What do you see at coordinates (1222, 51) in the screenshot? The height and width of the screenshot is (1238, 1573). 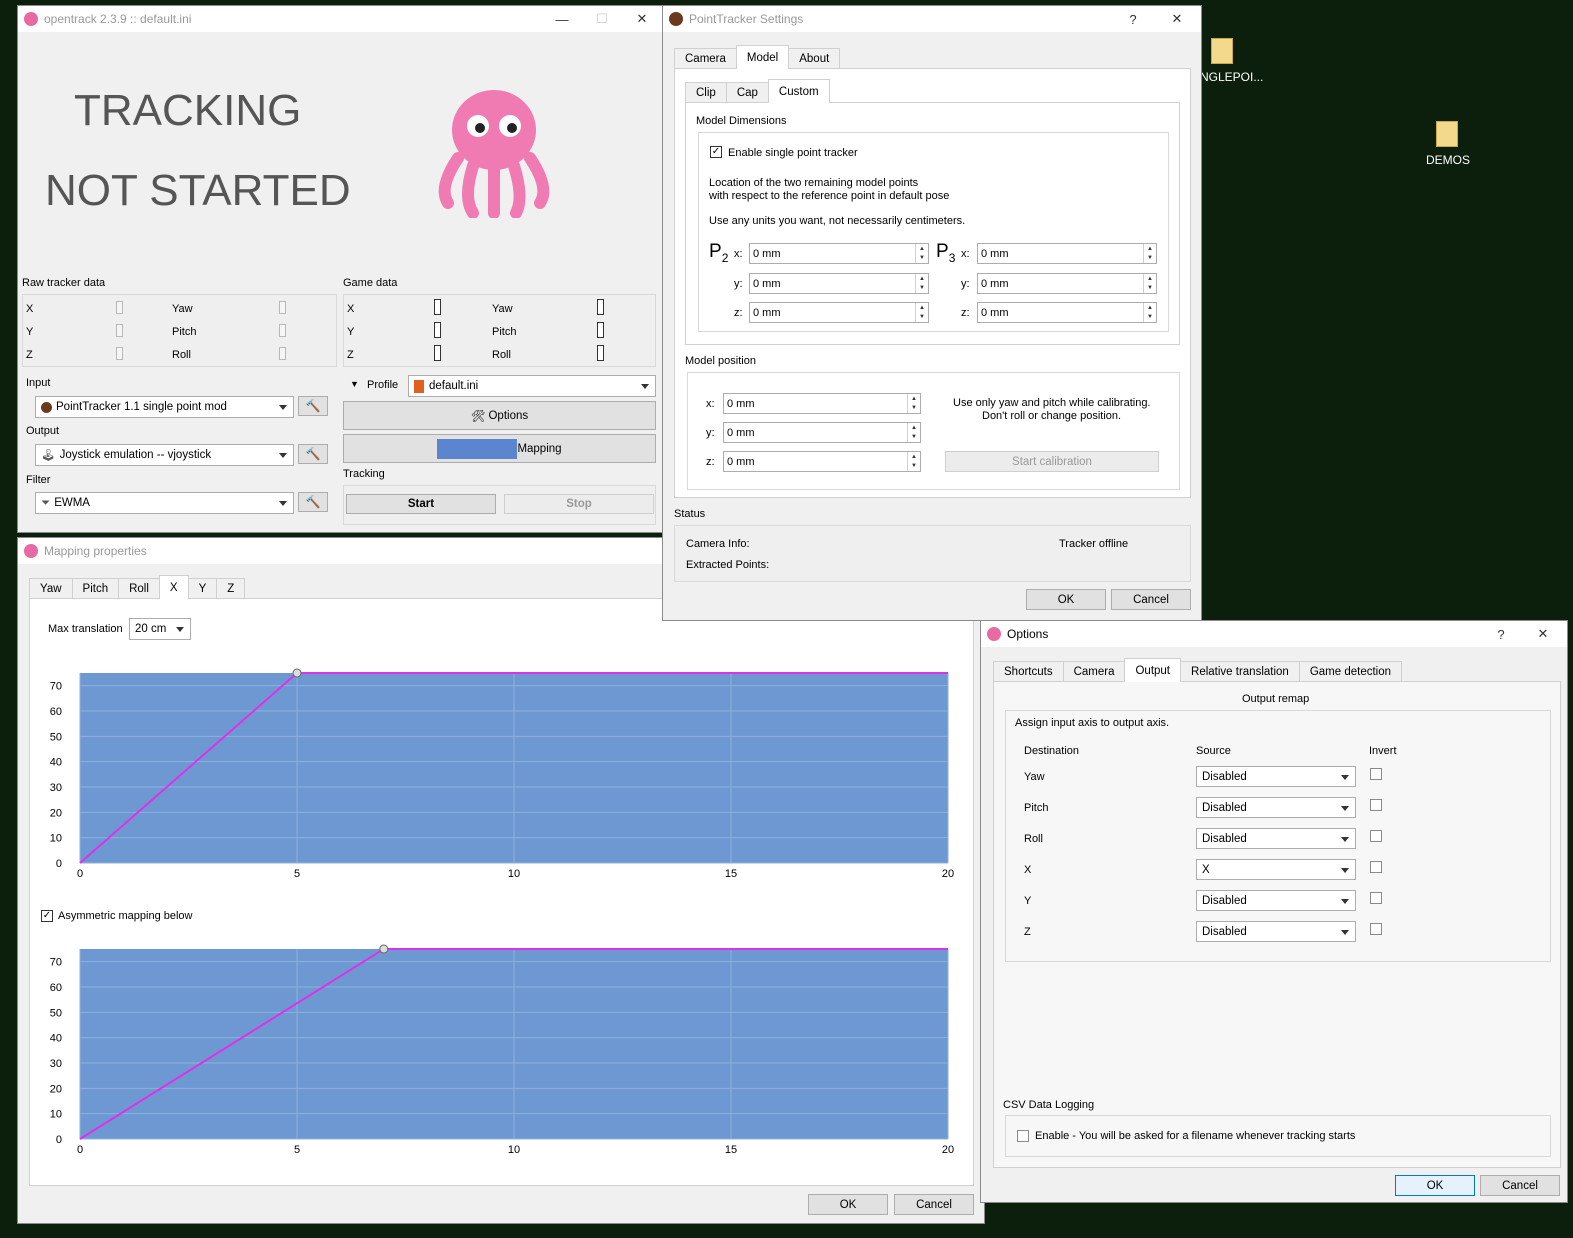 I see `folder-icon` at bounding box center [1222, 51].